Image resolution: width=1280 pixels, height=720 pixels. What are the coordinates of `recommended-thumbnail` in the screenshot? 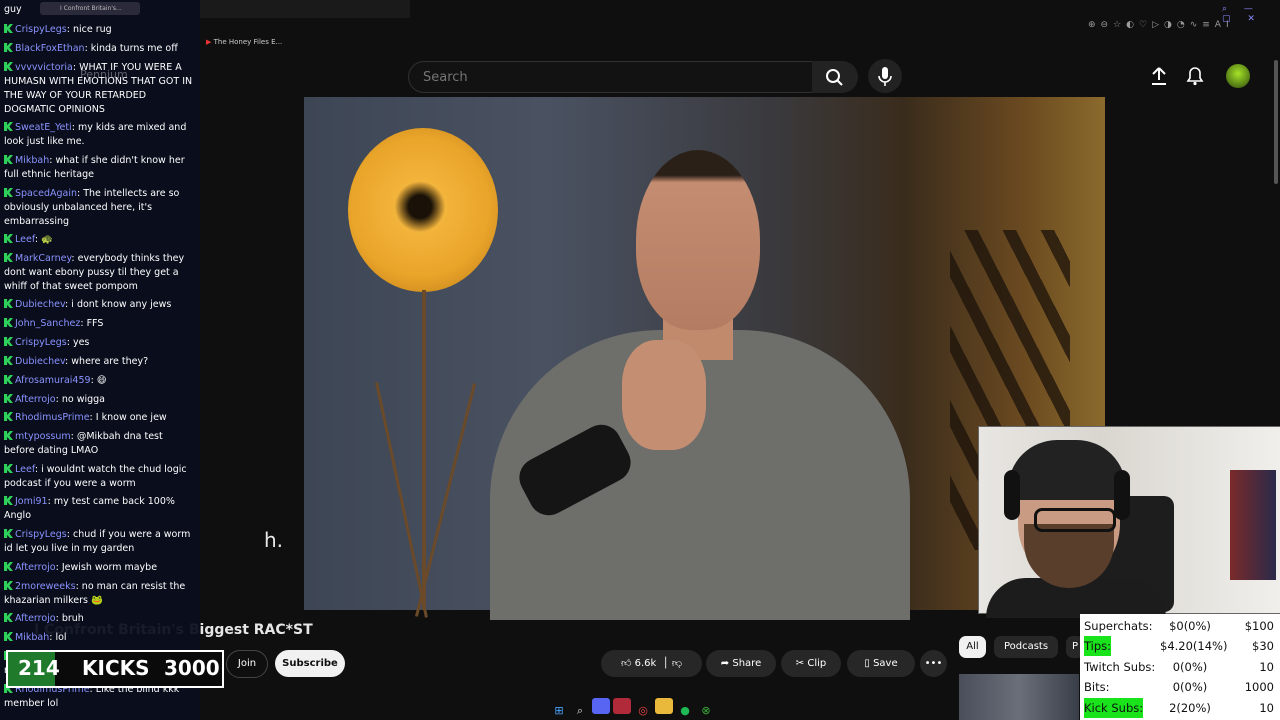 It's located at (1019, 697).